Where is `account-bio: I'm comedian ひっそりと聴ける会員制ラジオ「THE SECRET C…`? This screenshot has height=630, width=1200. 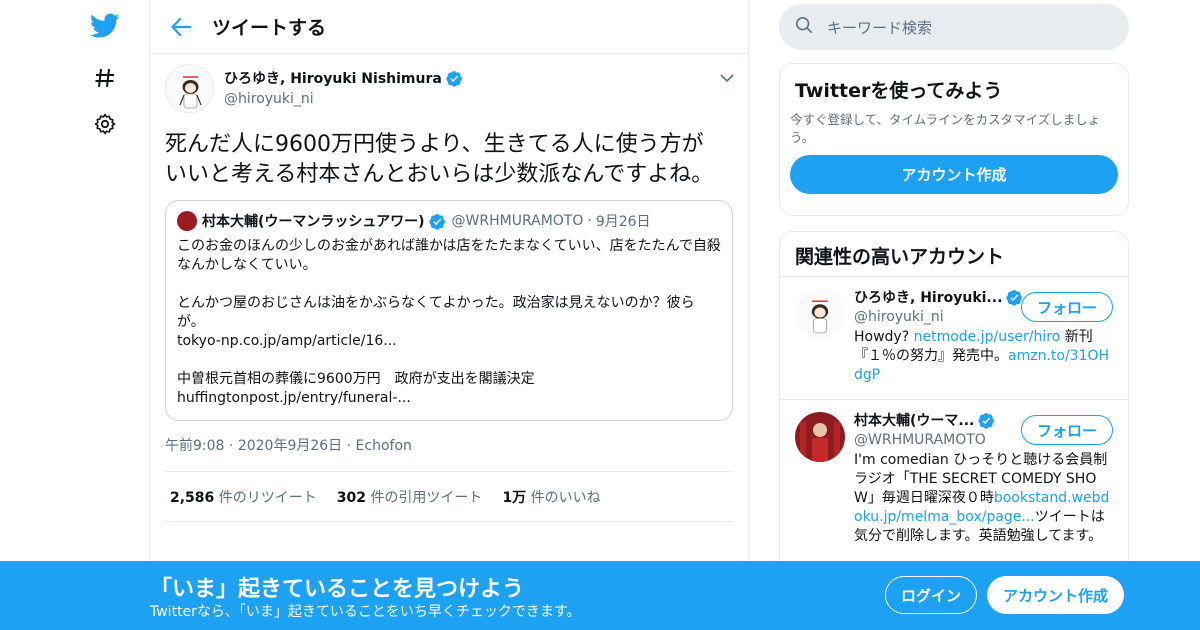 account-bio: I'm comedian ひっそりと聴ける会員制ラジオ「THE SECRET C… is located at coordinates (984, 498).